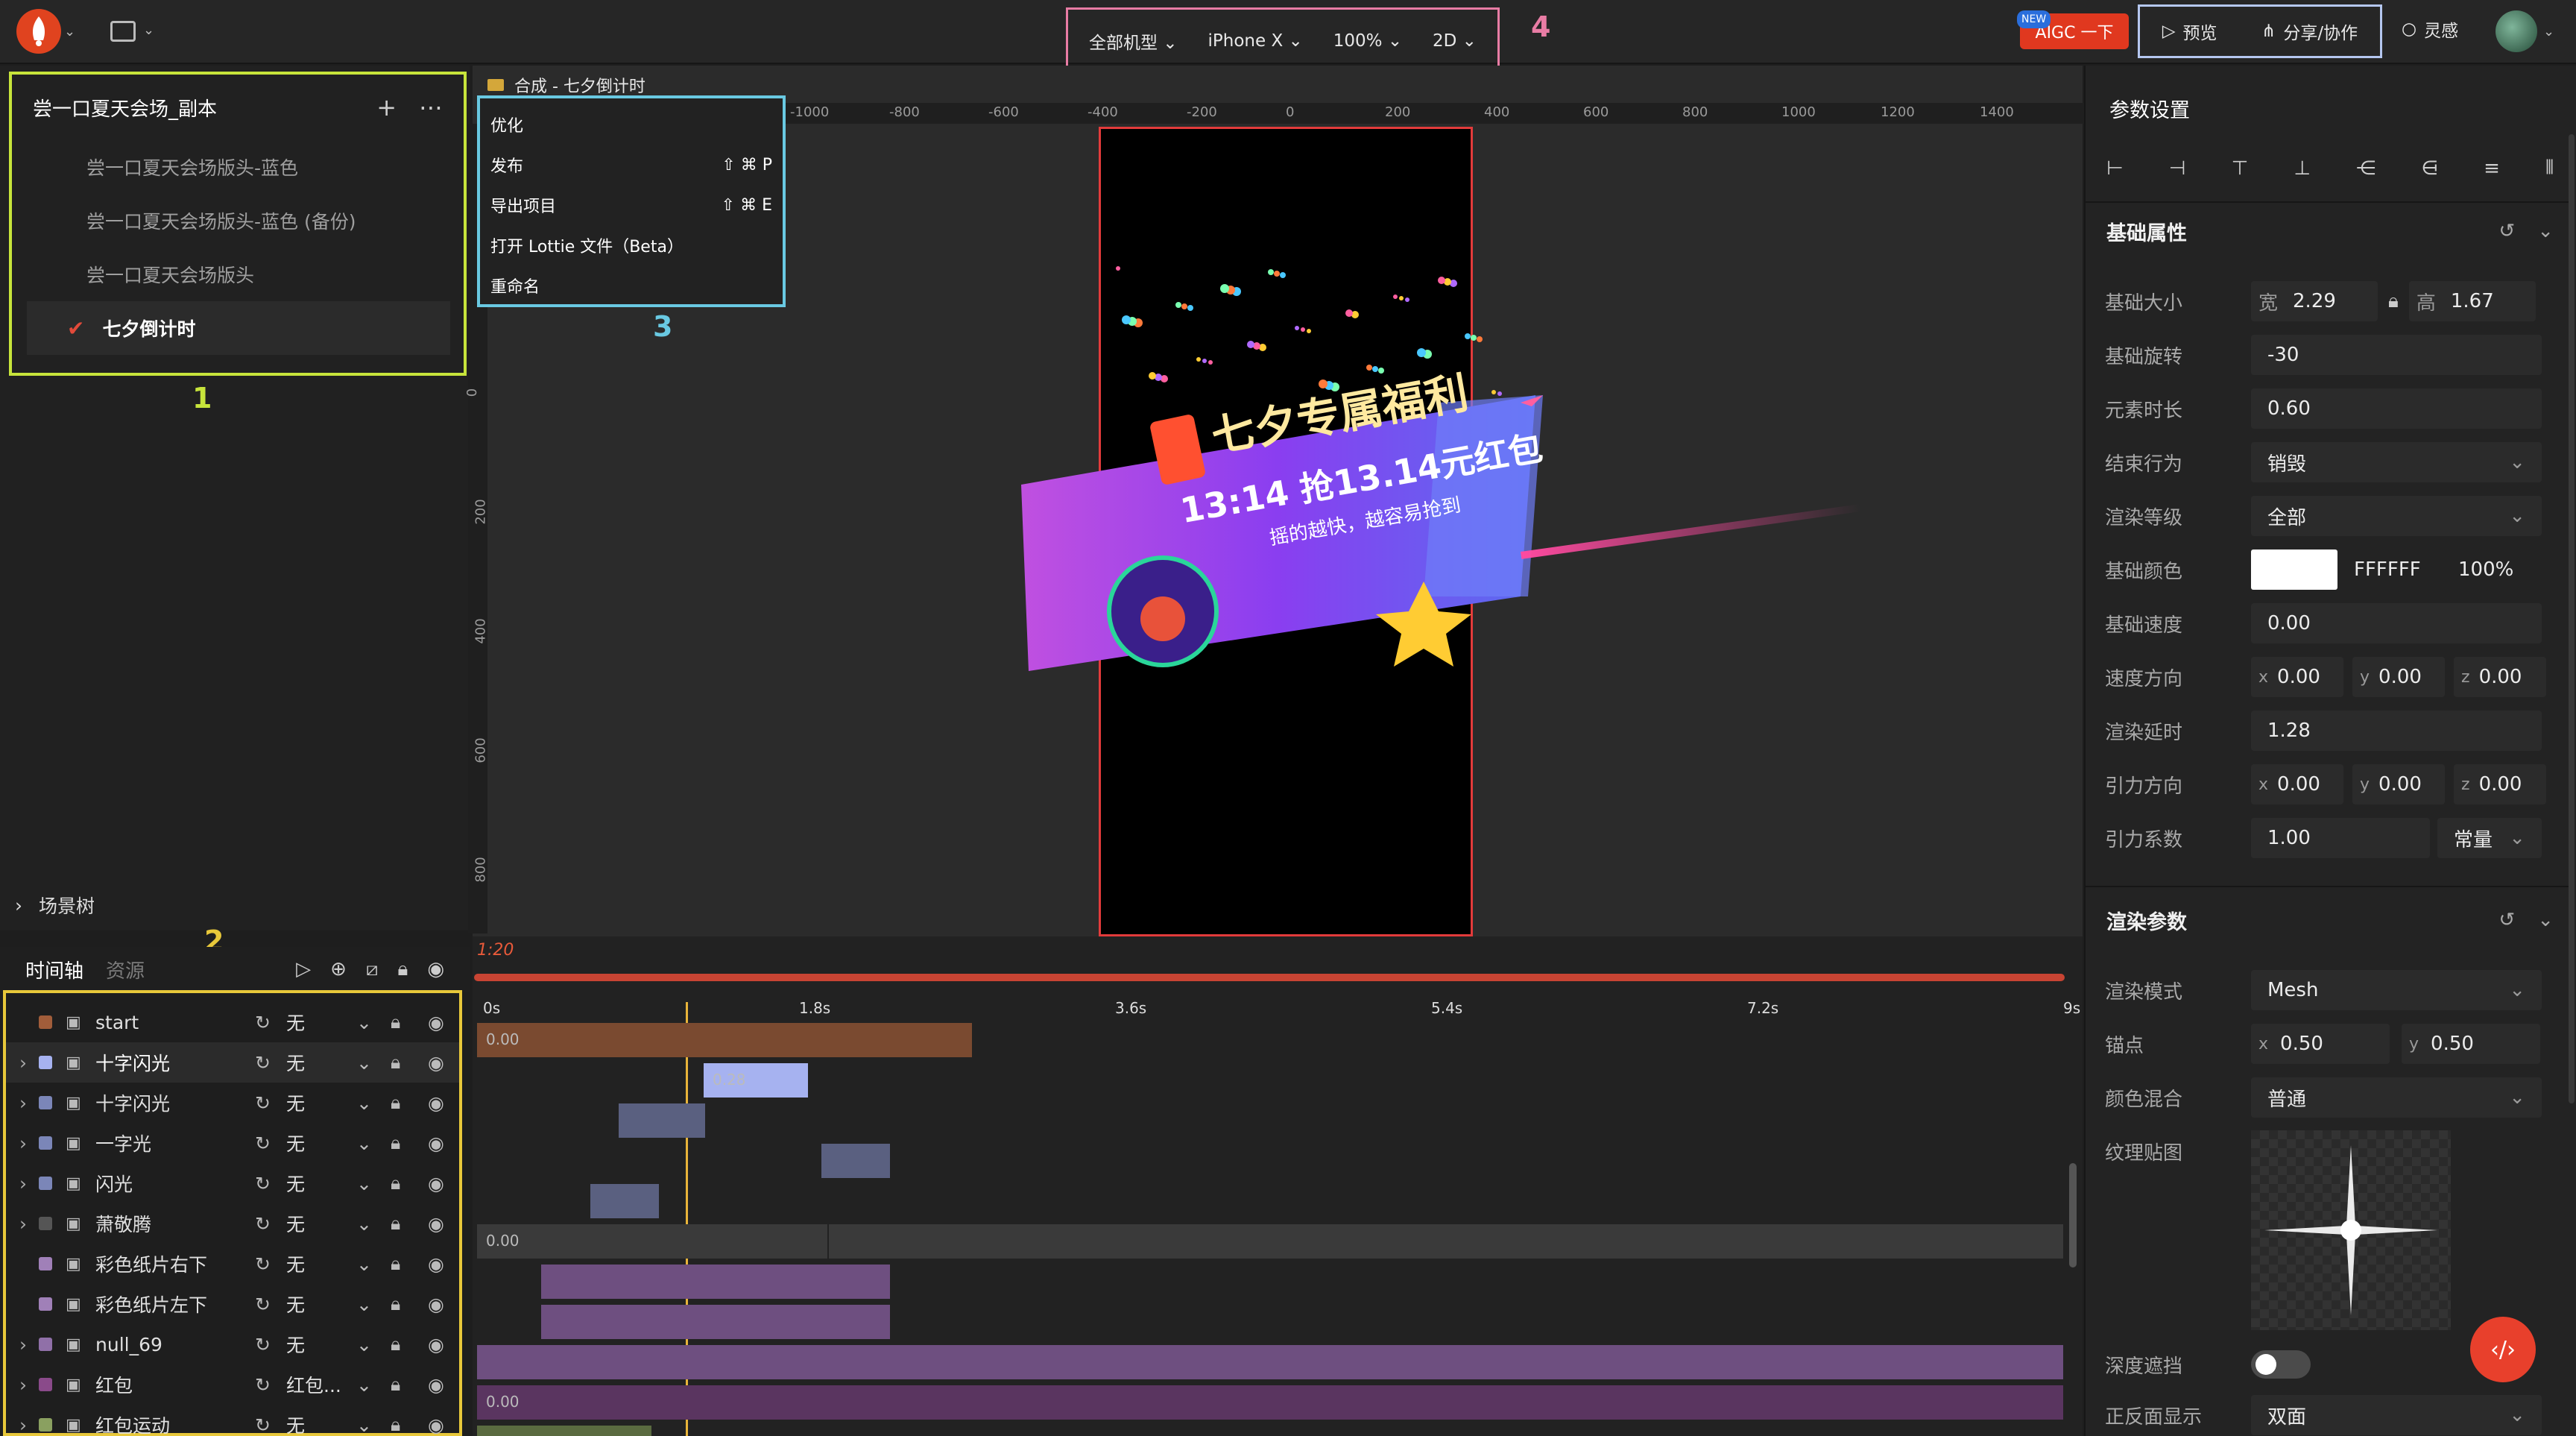 This screenshot has width=2576, height=1436. I want to click on play-icon: ▷, so click(303, 969).